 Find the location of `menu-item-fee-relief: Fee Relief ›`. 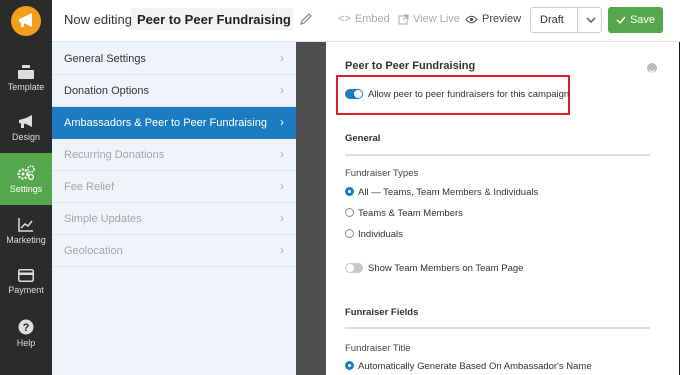

menu-item-fee-relief: Fee Relief › is located at coordinates (174, 187).